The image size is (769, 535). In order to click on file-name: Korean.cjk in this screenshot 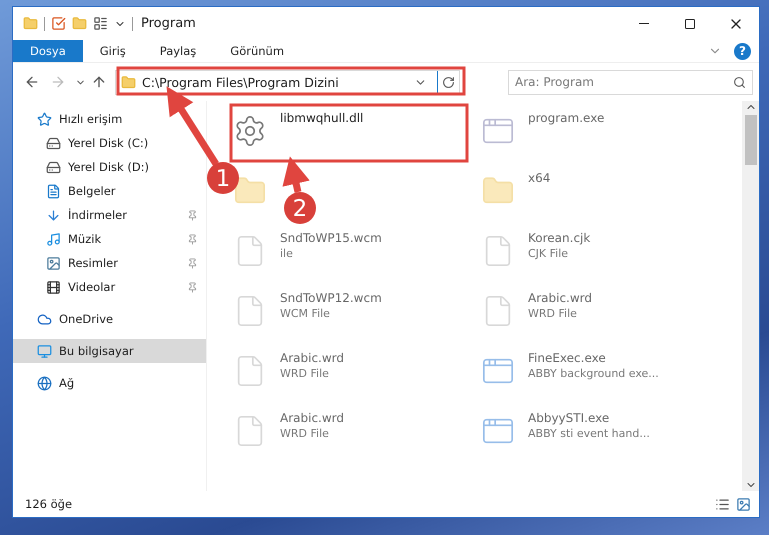, I will do `click(559, 238)`.